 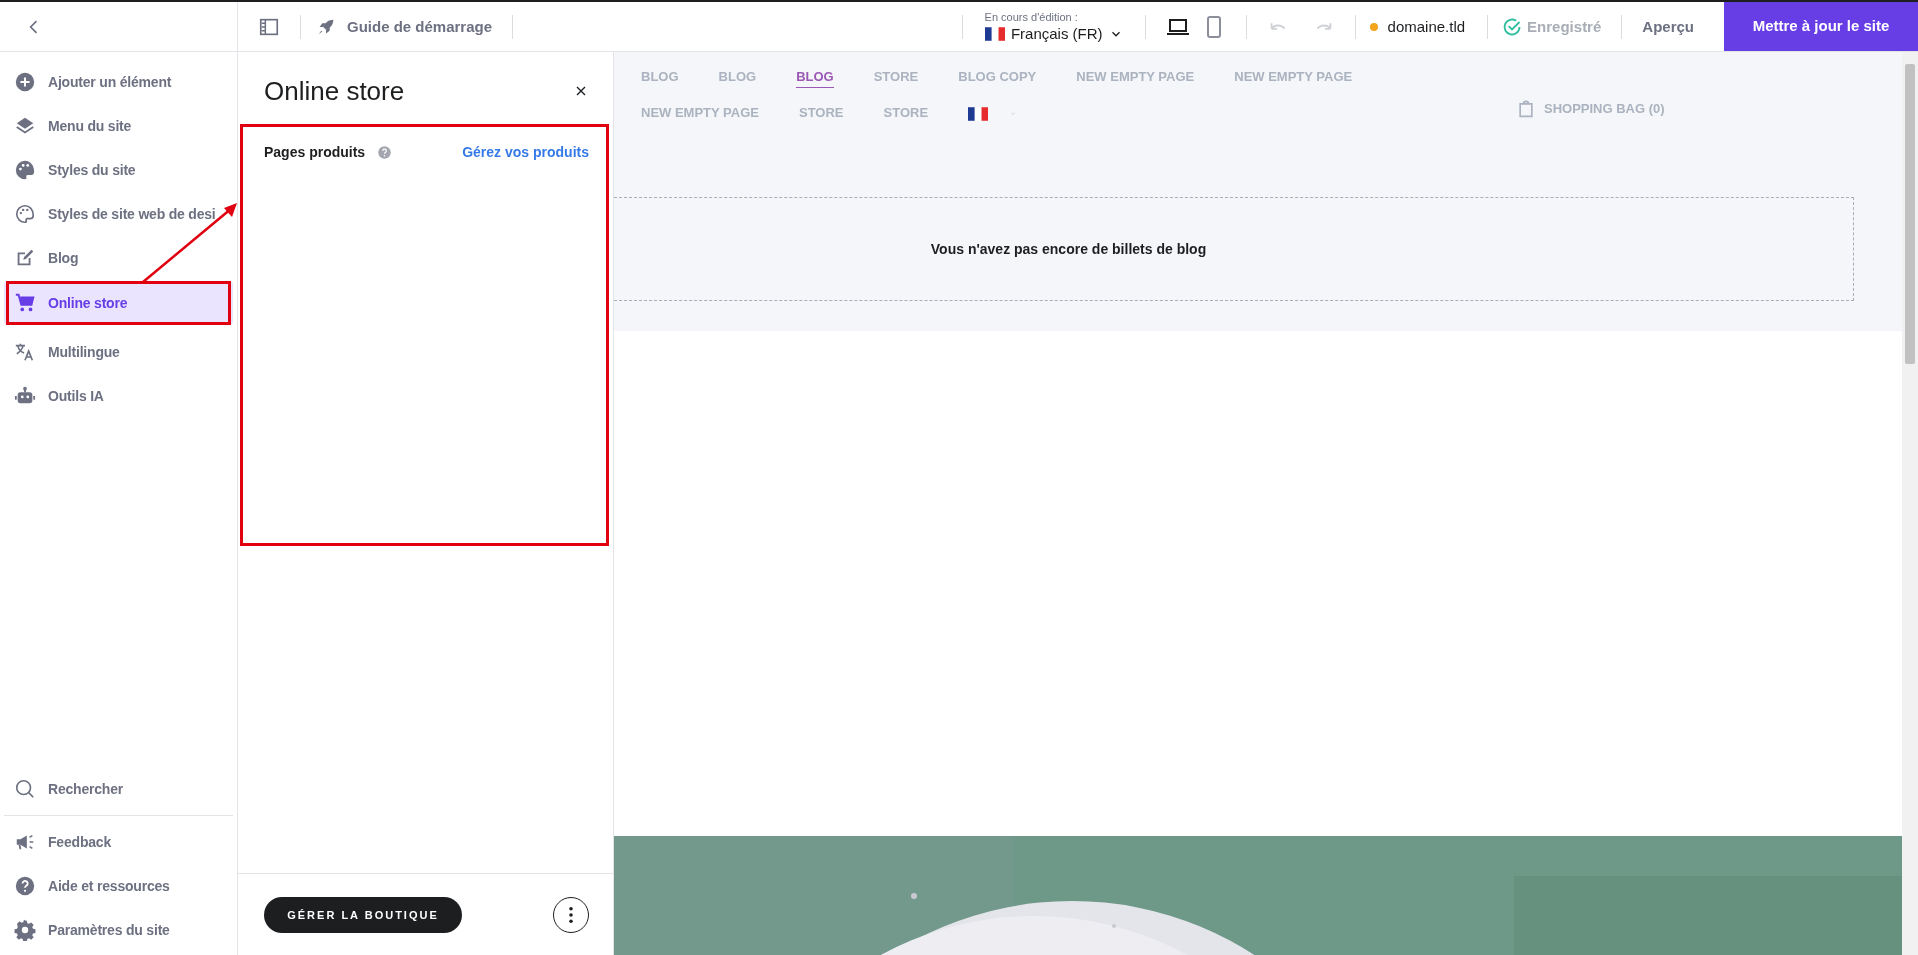 What do you see at coordinates (25, 352) in the screenshot?
I see `translate-icon` at bounding box center [25, 352].